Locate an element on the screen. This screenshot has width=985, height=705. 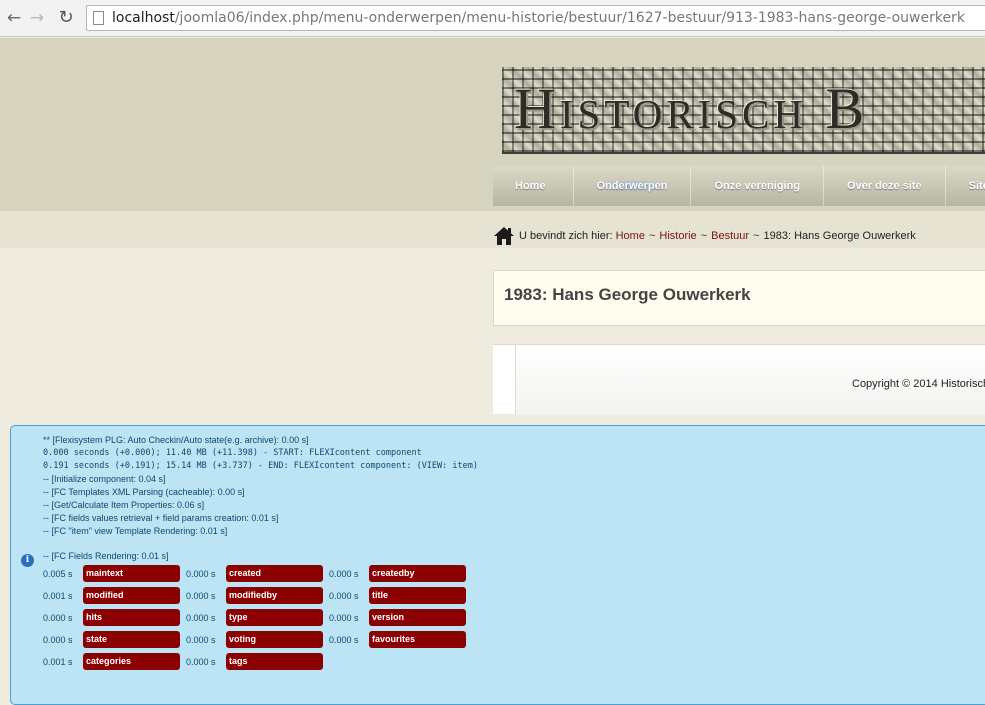
timing-cell: 0.000 s type is located at coordinates (261, 618).